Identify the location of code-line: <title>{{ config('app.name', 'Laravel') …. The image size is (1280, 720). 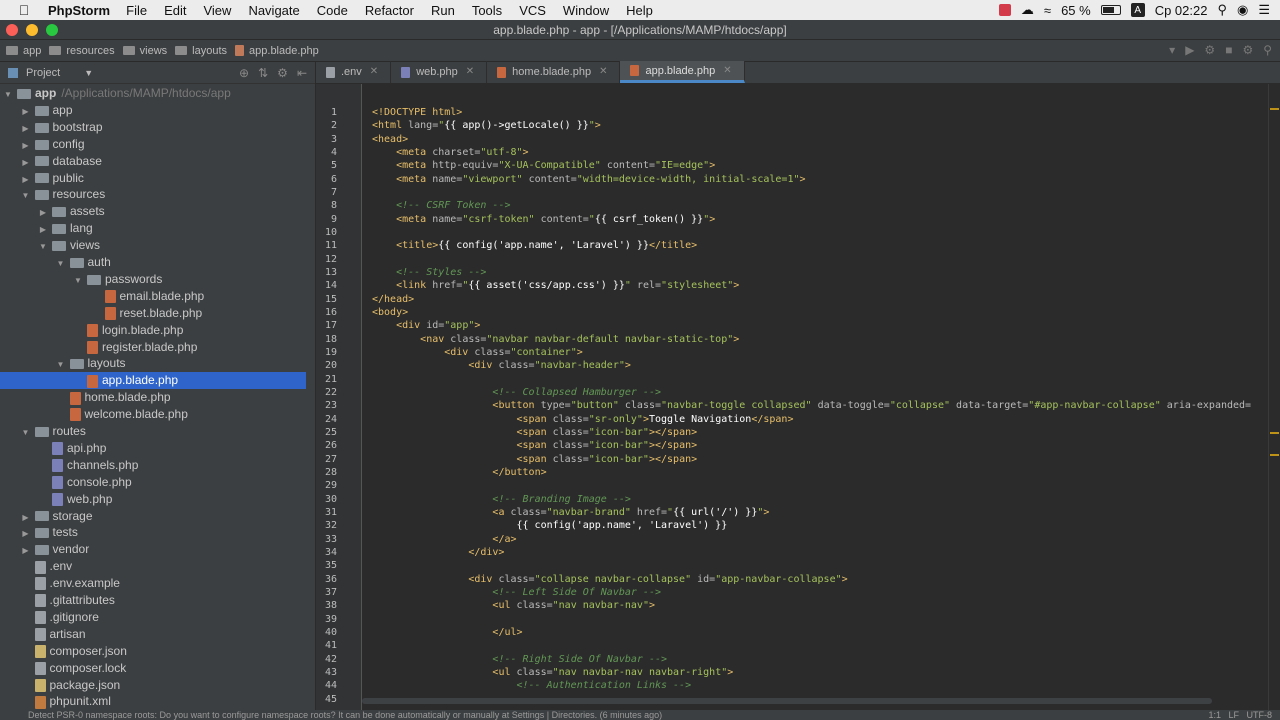
(534, 245).